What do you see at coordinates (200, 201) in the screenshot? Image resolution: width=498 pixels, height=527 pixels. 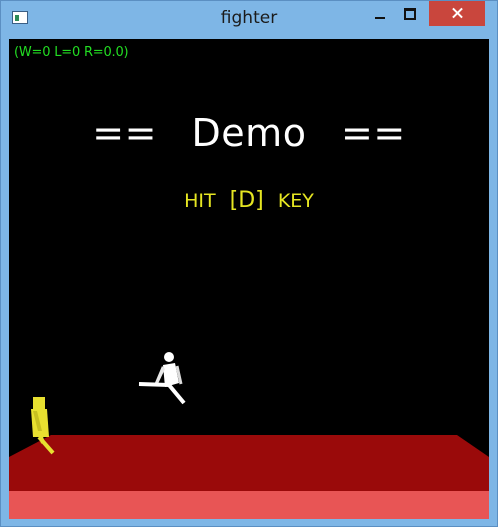 I see `prompt-hit: HIT` at bounding box center [200, 201].